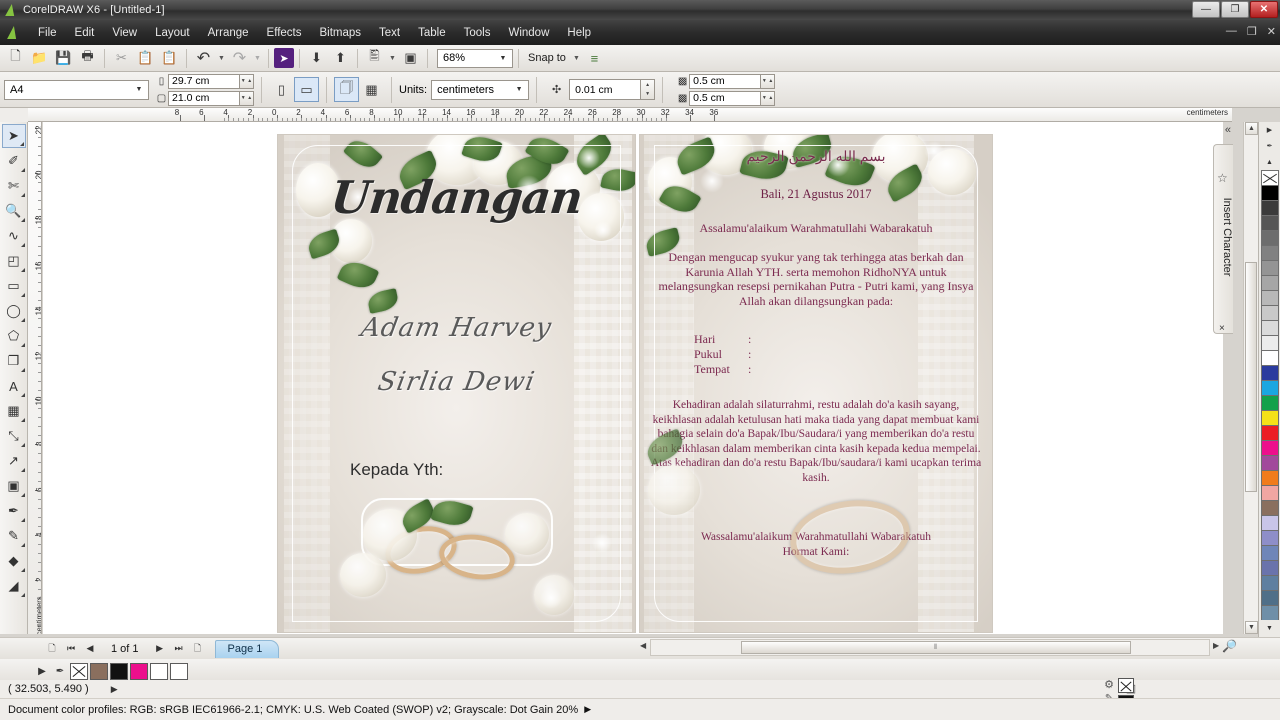 The image size is (1280, 720). Describe the element at coordinates (389, 33) in the screenshot. I see `menu-text: Text` at that location.